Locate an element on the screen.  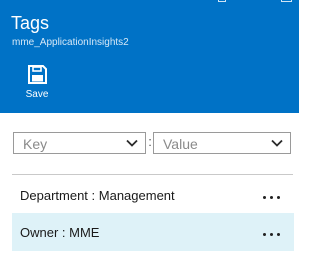
tag-row: Owner : MME is located at coordinates (153, 232).